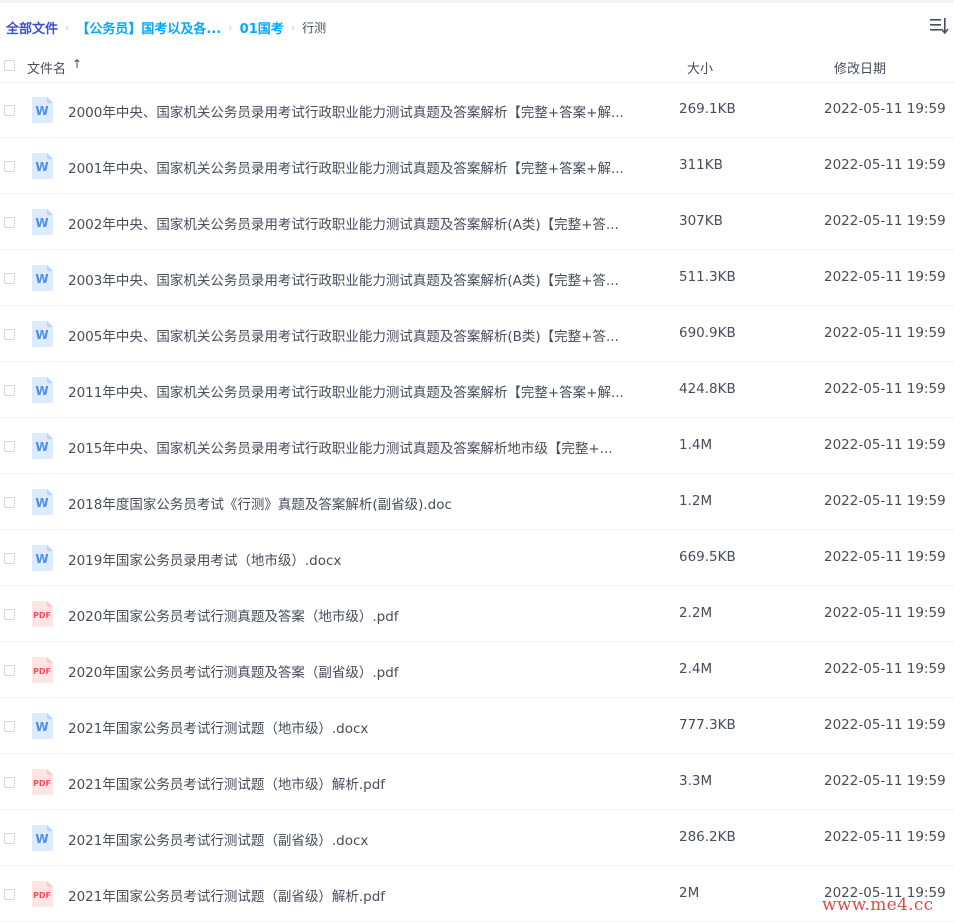 The height and width of the screenshot is (922, 954). What do you see at coordinates (707, 389) in the screenshot?
I see `file-size: 424.8KB` at bounding box center [707, 389].